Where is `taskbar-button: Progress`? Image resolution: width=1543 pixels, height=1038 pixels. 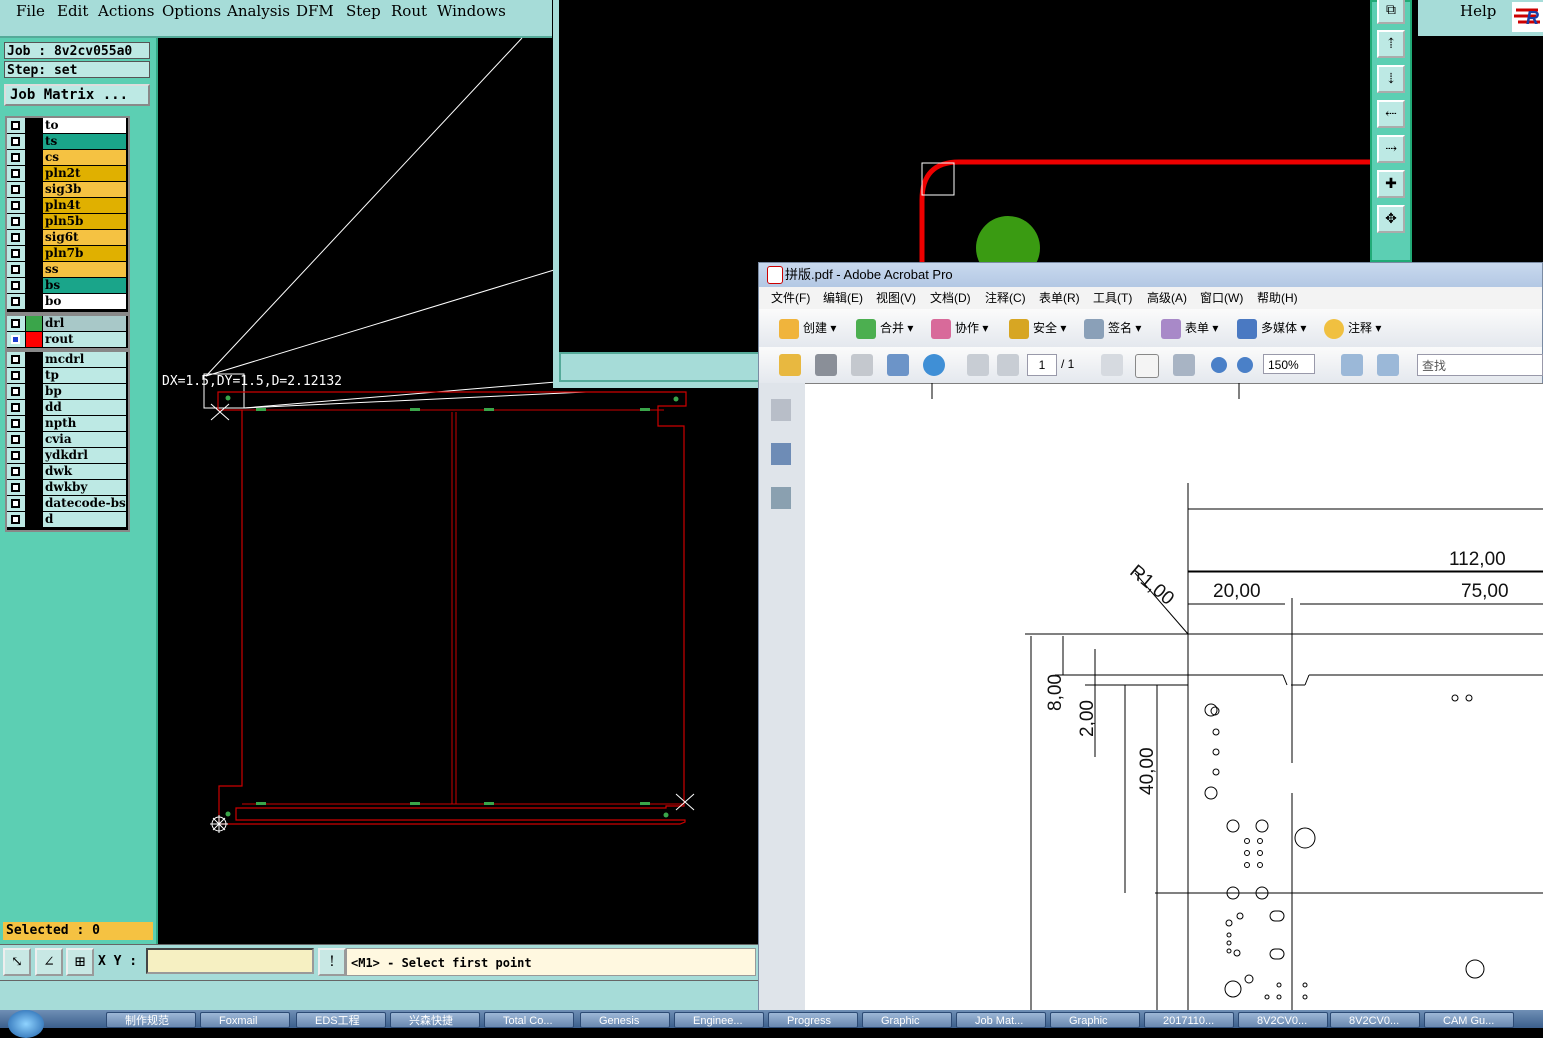 taskbar-button: Progress is located at coordinates (813, 1020).